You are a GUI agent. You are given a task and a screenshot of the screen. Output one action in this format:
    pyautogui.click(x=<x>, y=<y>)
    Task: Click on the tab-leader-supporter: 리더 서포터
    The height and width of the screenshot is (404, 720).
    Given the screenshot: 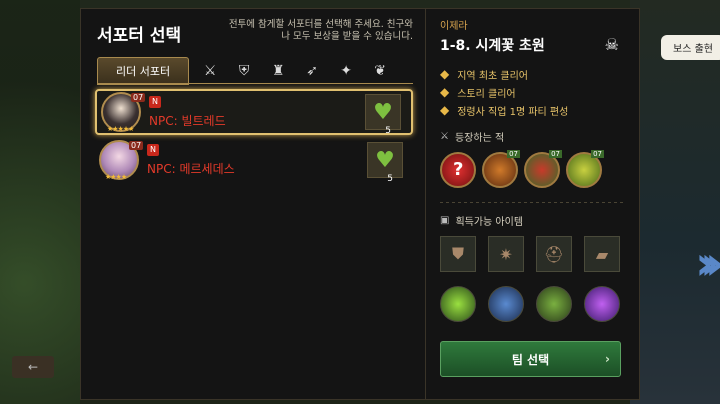 What is the action you would take?
    pyautogui.click(x=143, y=71)
    